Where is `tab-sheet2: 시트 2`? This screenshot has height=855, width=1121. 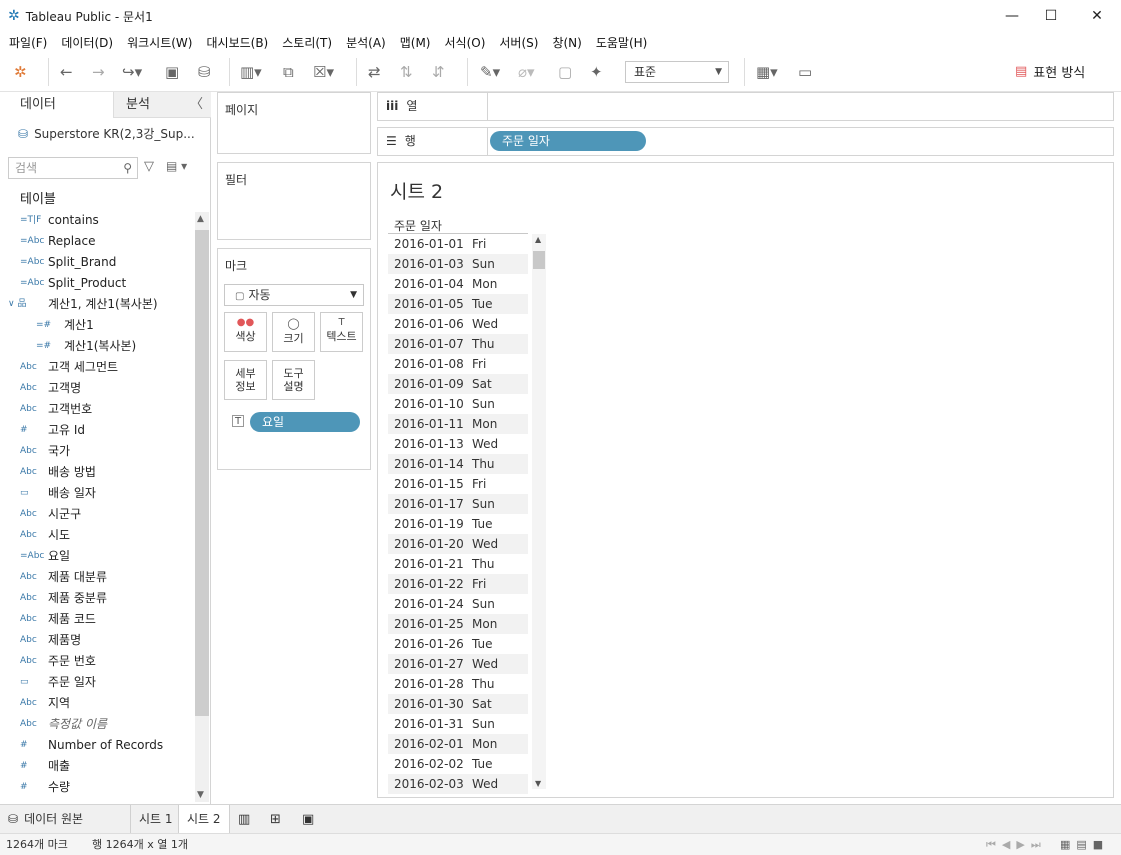
tab-sheet2: 시트 2 is located at coordinates (204, 819).